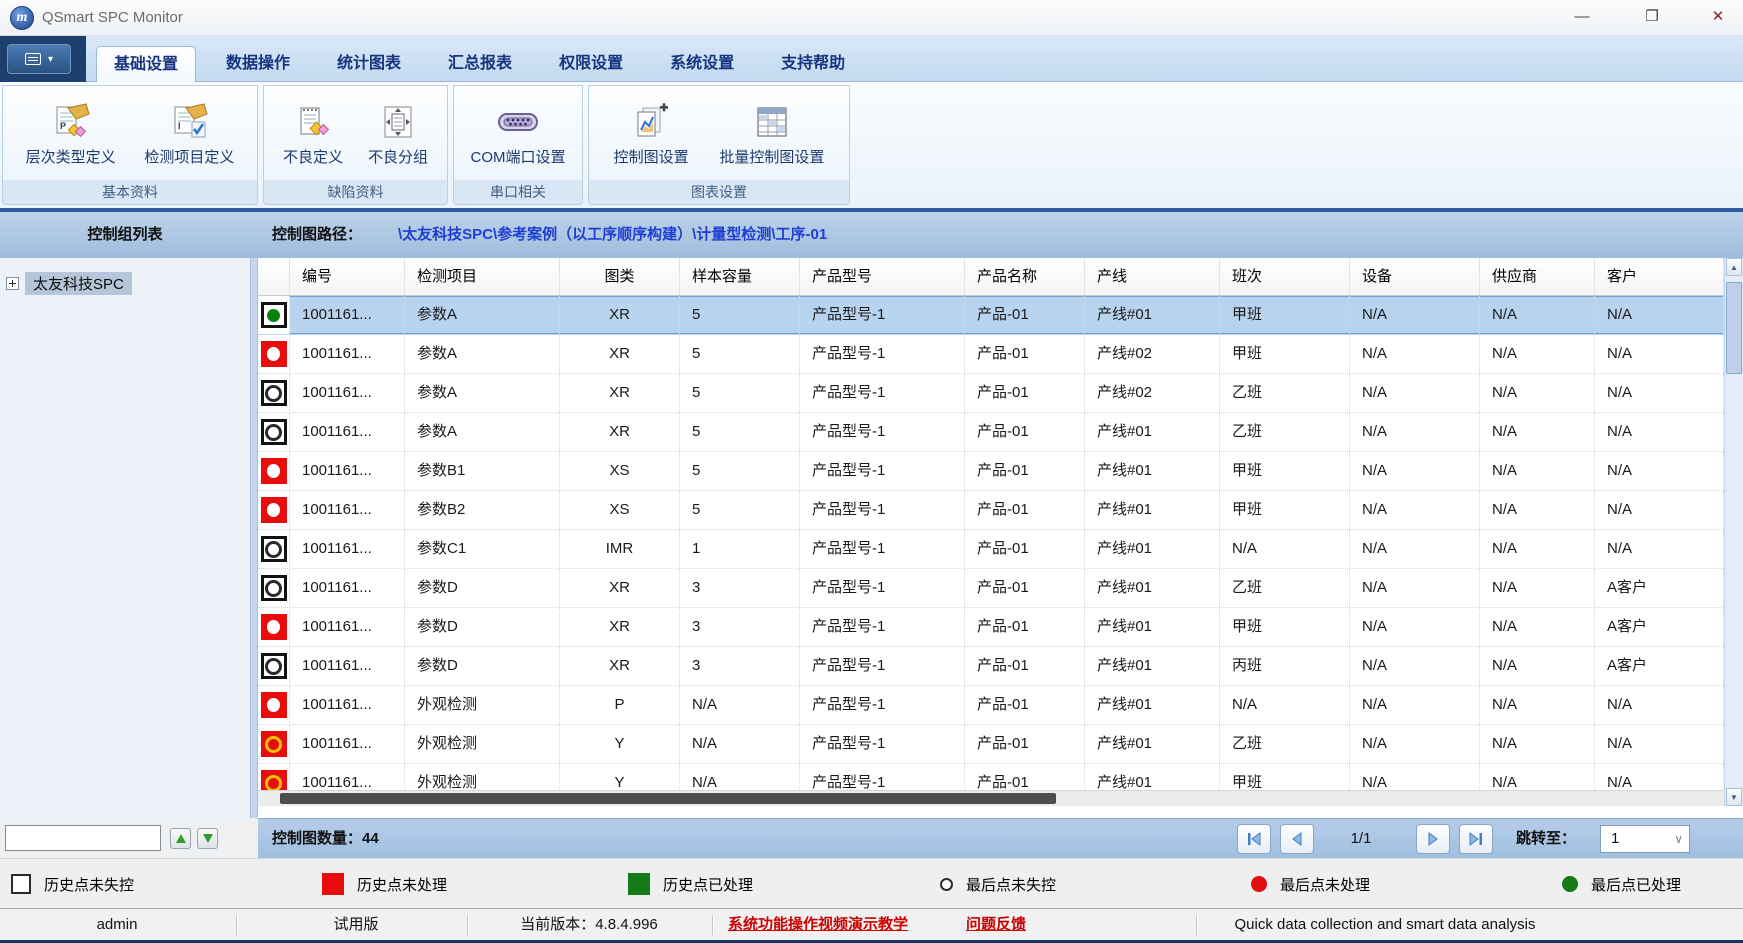 The image size is (1743, 943). Describe the element at coordinates (518, 134) in the screenshot. I see `ribbon-button-com-port: COM端口设置` at that location.